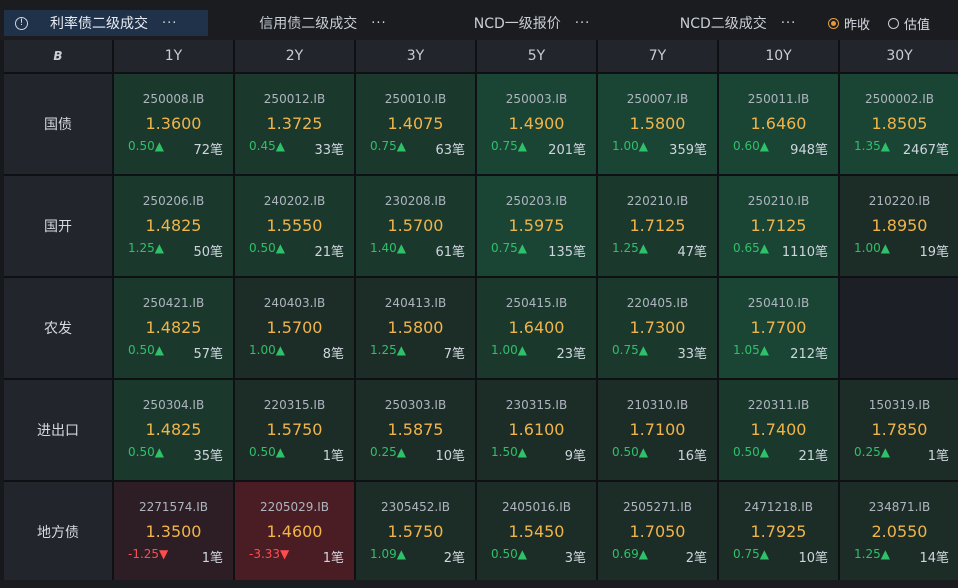 This screenshot has width=958, height=588. Describe the element at coordinates (106, 23) in the screenshot. I see `tab-0: ! 利率债二级成交 ···` at that location.